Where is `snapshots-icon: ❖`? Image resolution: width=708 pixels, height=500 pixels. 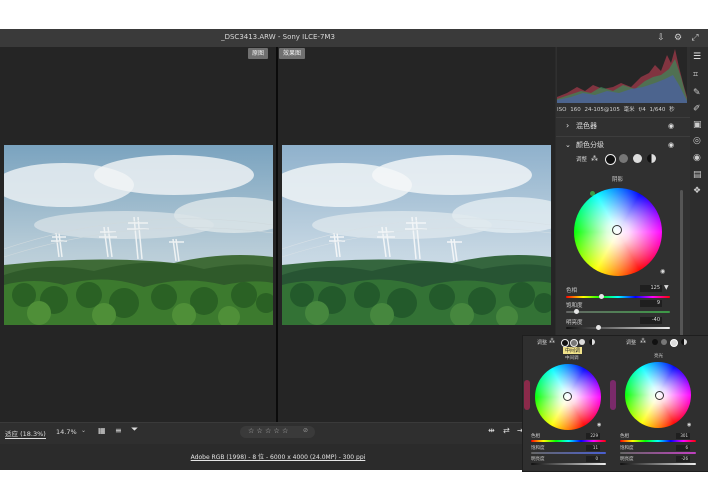 snapshots-icon: ❖ is located at coordinates (697, 191).